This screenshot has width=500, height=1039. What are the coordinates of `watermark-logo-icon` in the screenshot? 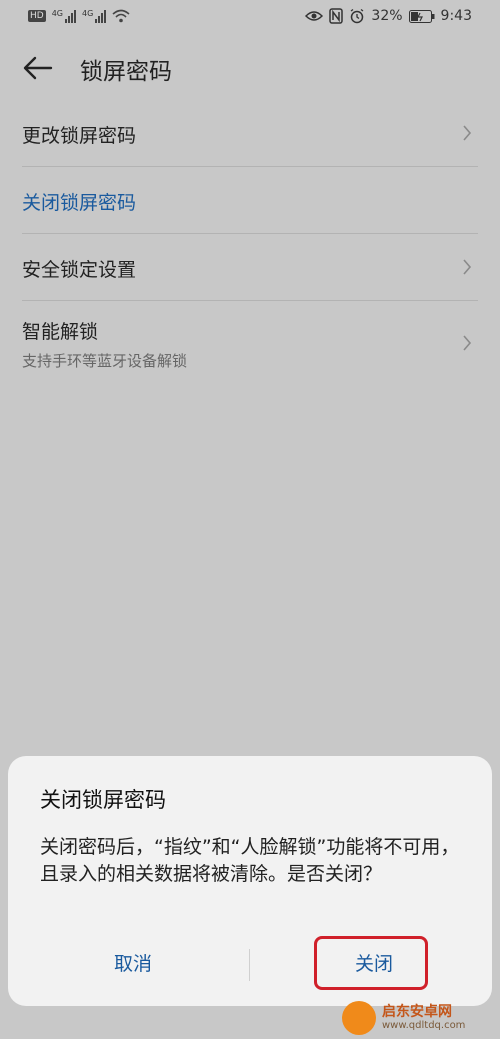 It's located at (359, 1018).